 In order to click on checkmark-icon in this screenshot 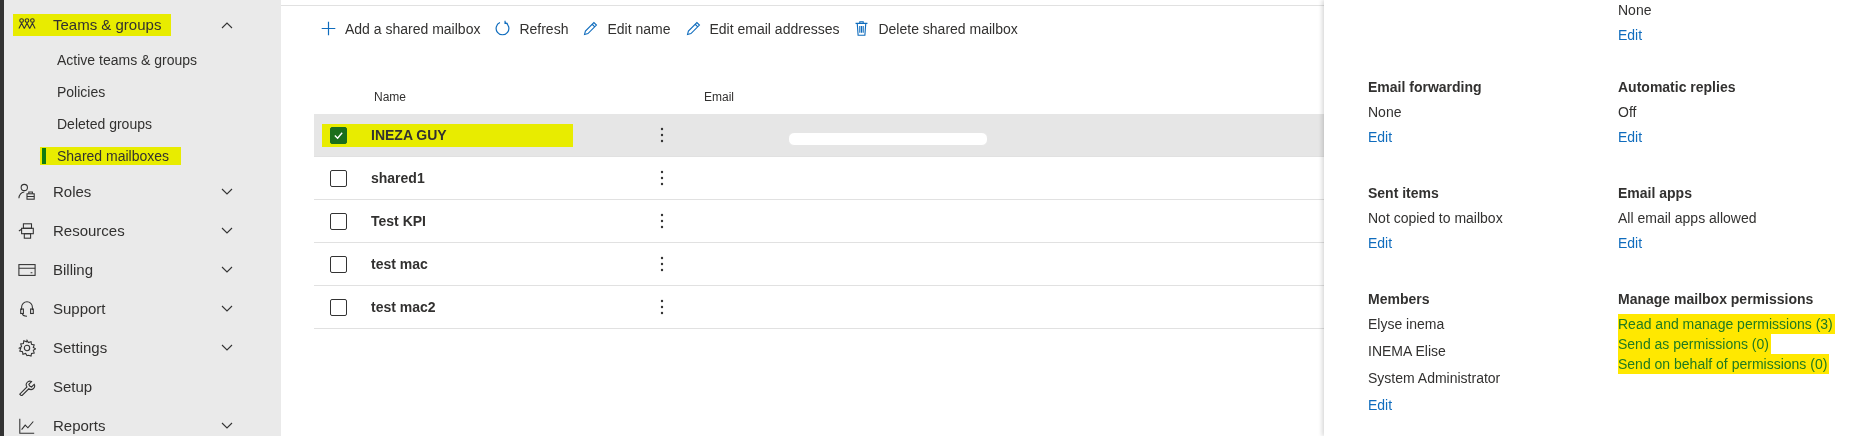, I will do `click(338, 135)`.